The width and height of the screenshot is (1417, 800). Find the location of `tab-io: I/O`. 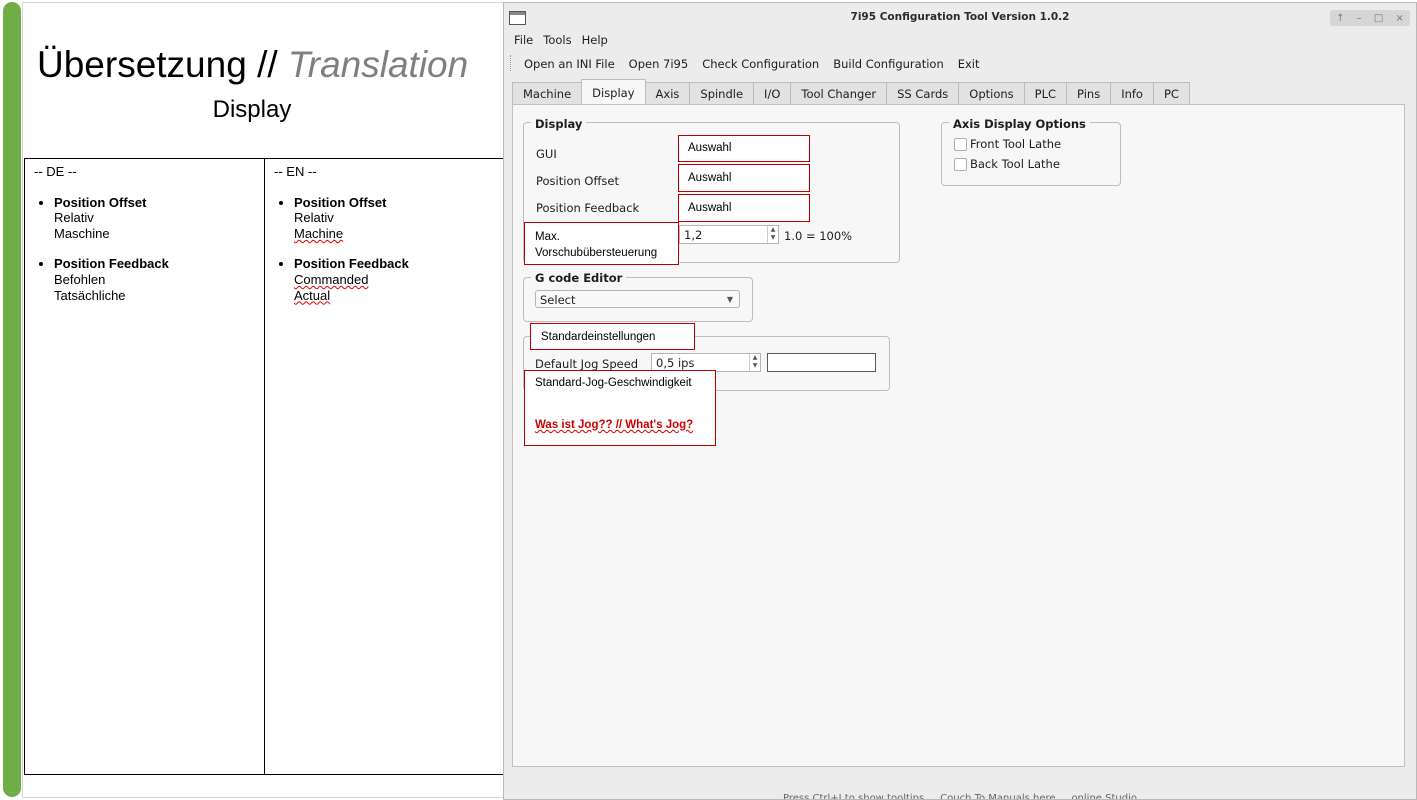

tab-io: I/O is located at coordinates (772, 93).